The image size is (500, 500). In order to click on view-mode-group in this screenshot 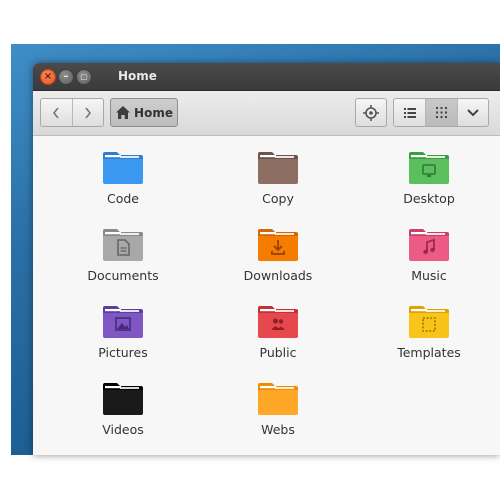, I will do `click(441, 112)`.